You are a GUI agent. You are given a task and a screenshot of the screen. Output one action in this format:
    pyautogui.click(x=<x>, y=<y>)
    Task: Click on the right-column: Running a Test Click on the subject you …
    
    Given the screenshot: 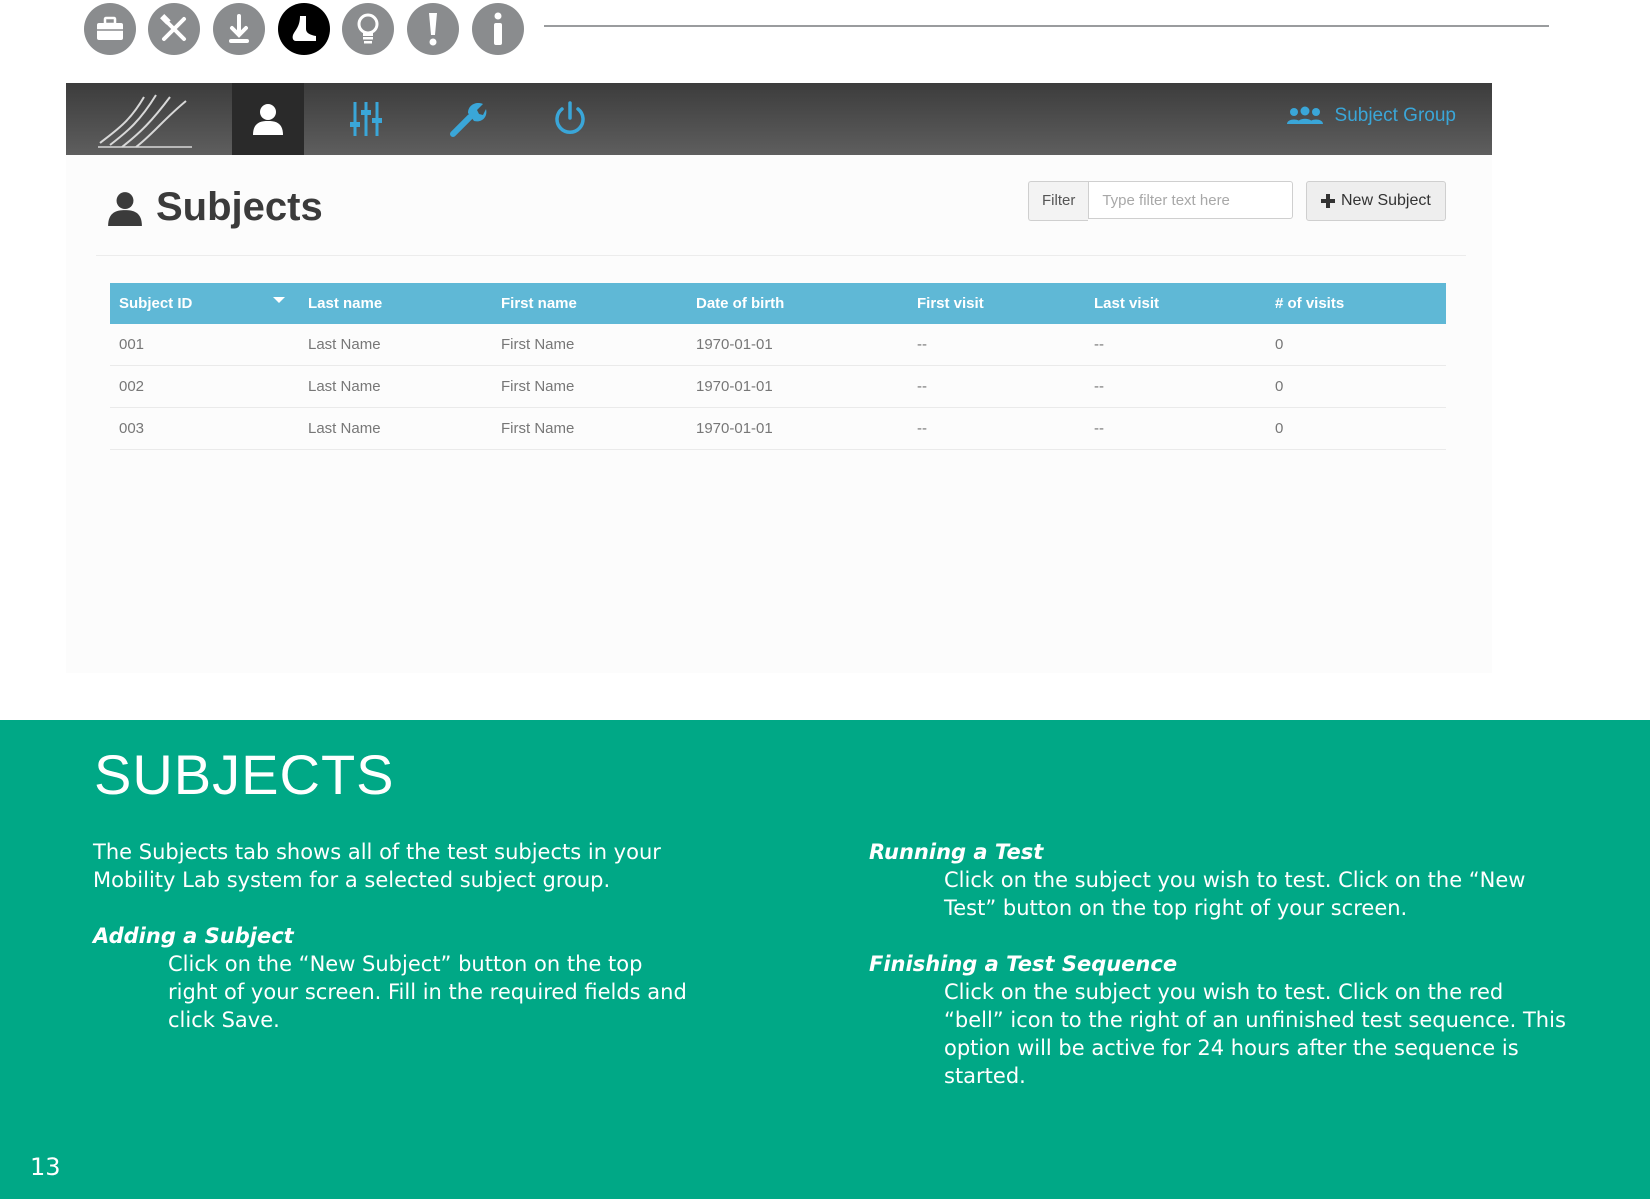 What is the action you would take?
    pyautogui.click(x=1219, y=964)
    